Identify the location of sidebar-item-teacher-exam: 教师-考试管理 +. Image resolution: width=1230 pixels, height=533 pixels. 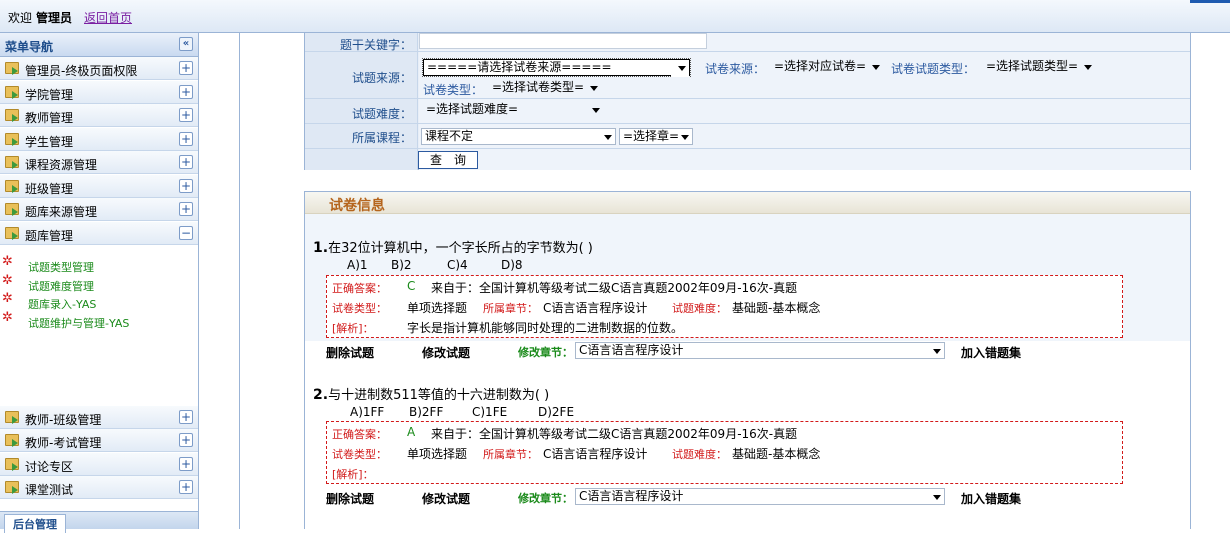
(99, 440).